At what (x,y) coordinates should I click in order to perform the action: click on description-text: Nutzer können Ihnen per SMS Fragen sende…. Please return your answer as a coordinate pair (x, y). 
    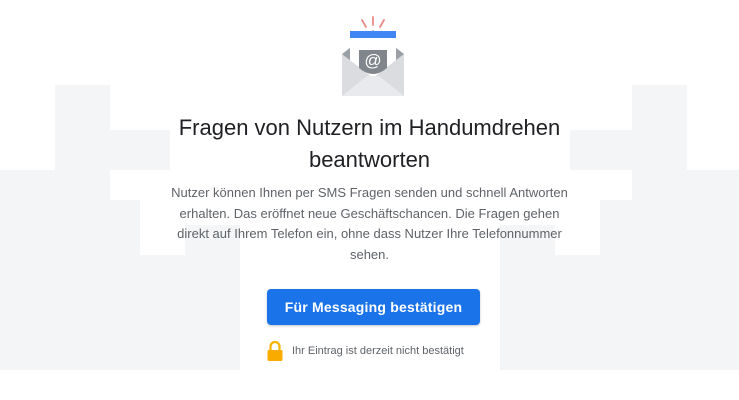
    Looking at the image, I should click on (369, 223).